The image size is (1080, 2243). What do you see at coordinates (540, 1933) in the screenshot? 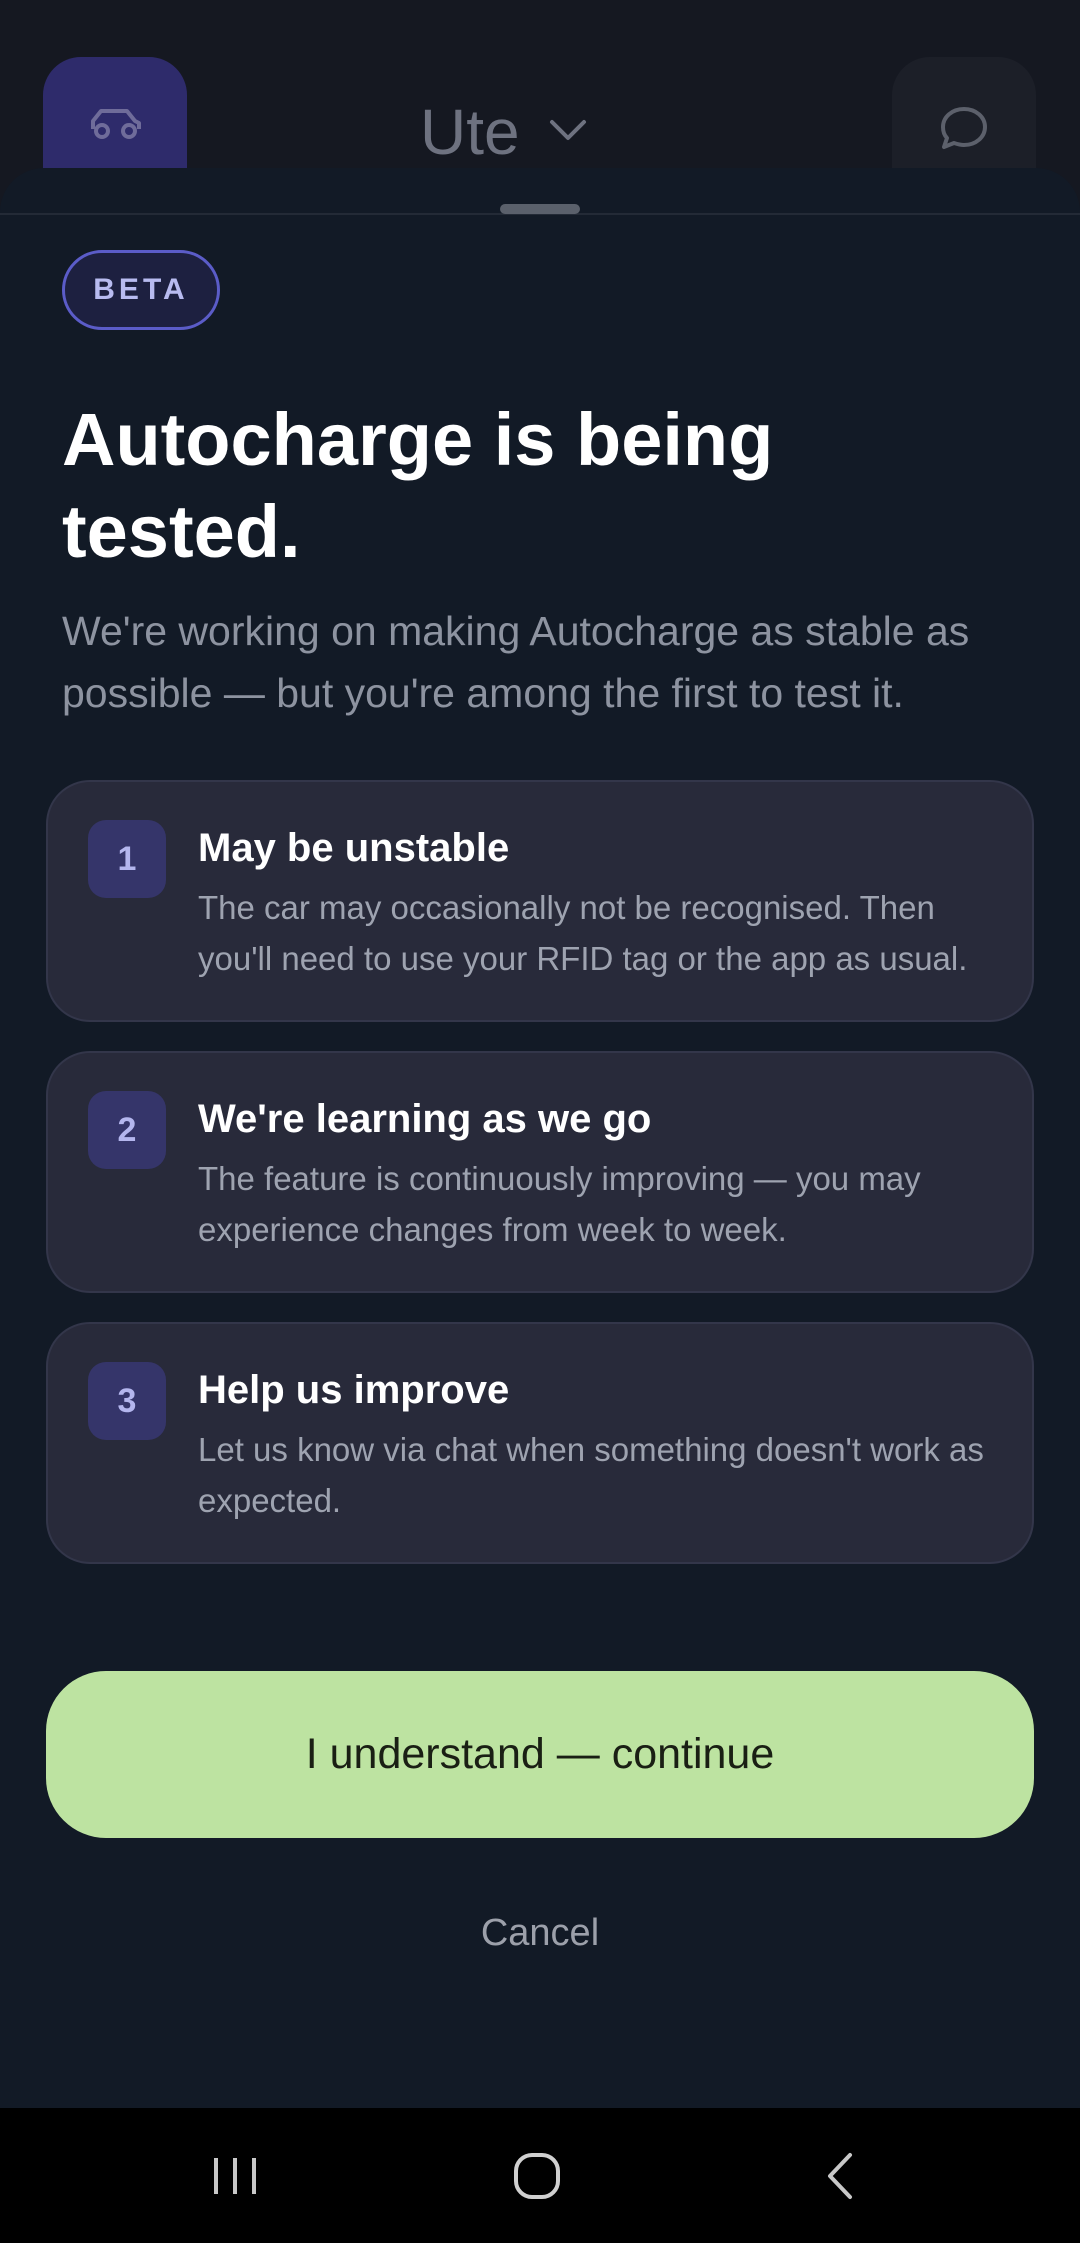
I see `cancel-button: Cancel` at bounding box center [540, 1933].